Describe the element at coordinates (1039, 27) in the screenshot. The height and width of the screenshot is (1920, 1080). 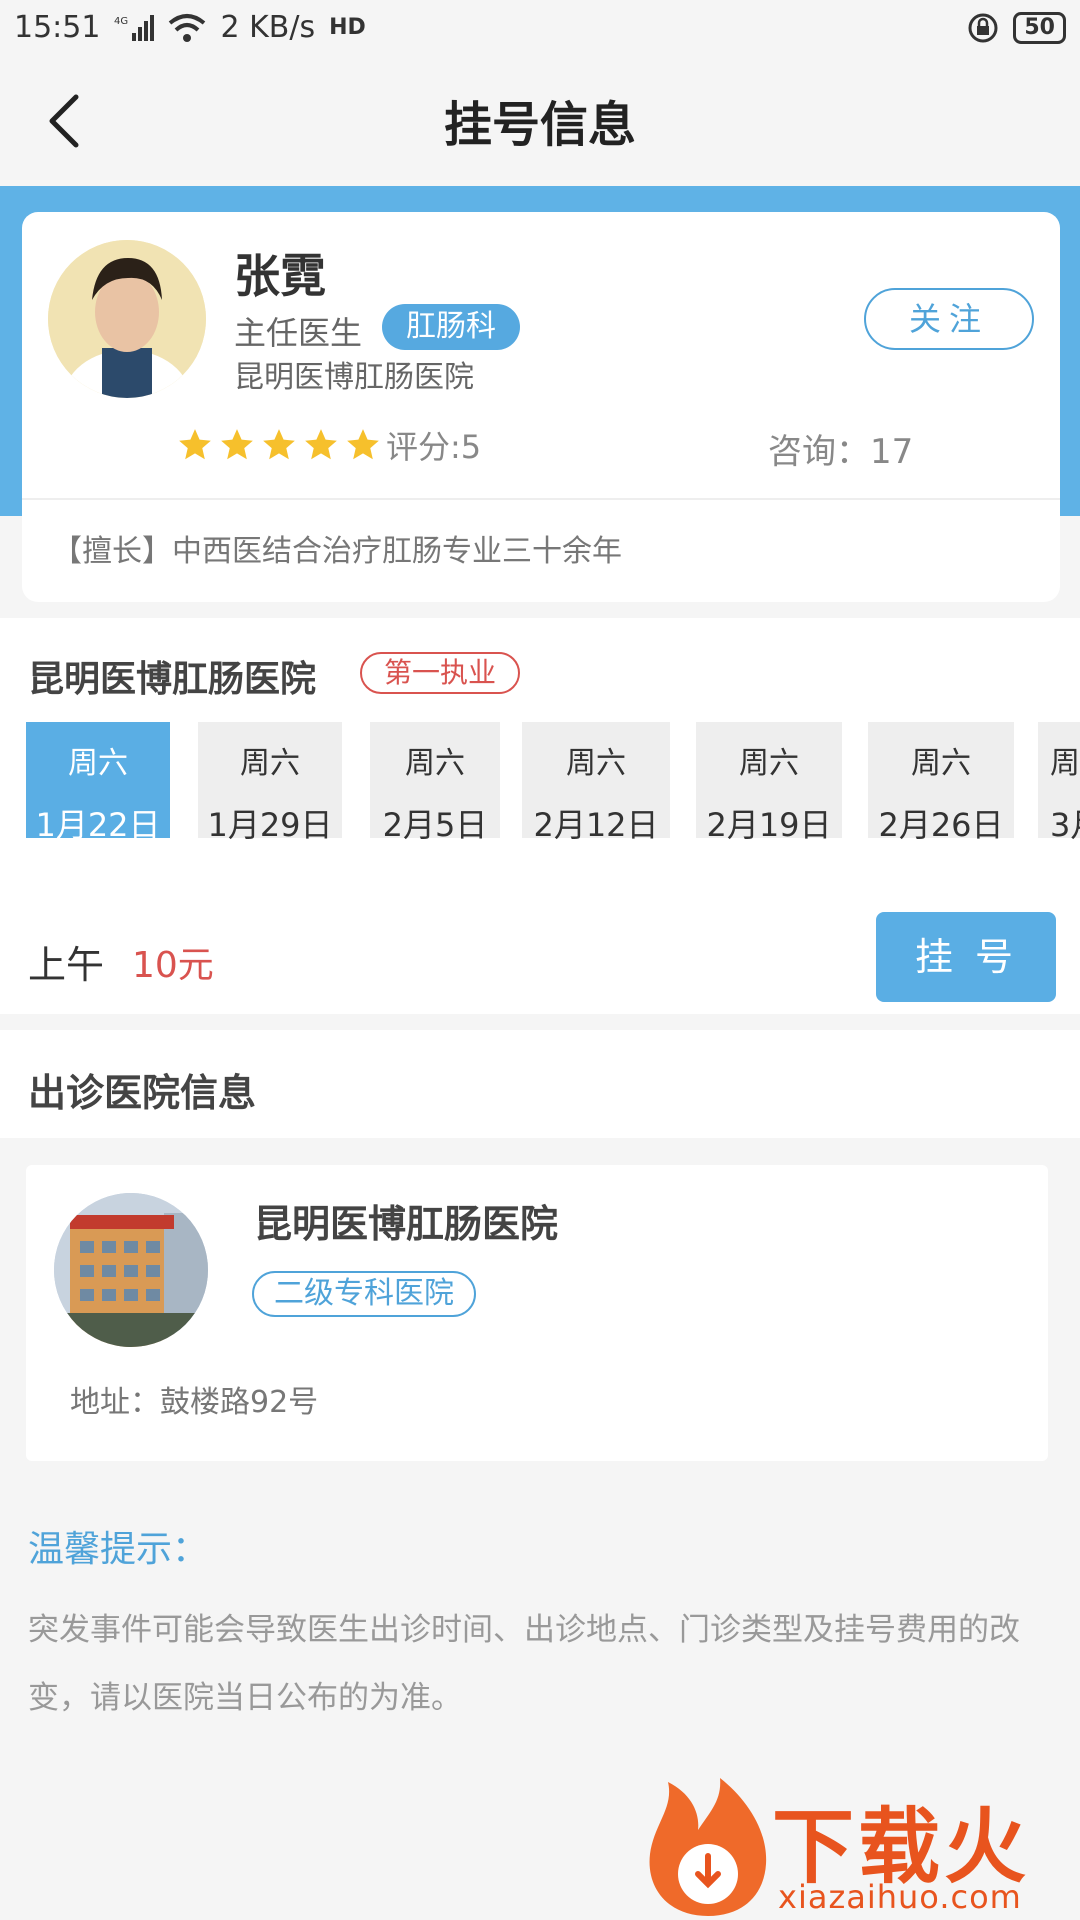
I see `battery-icon: 50` at that location.